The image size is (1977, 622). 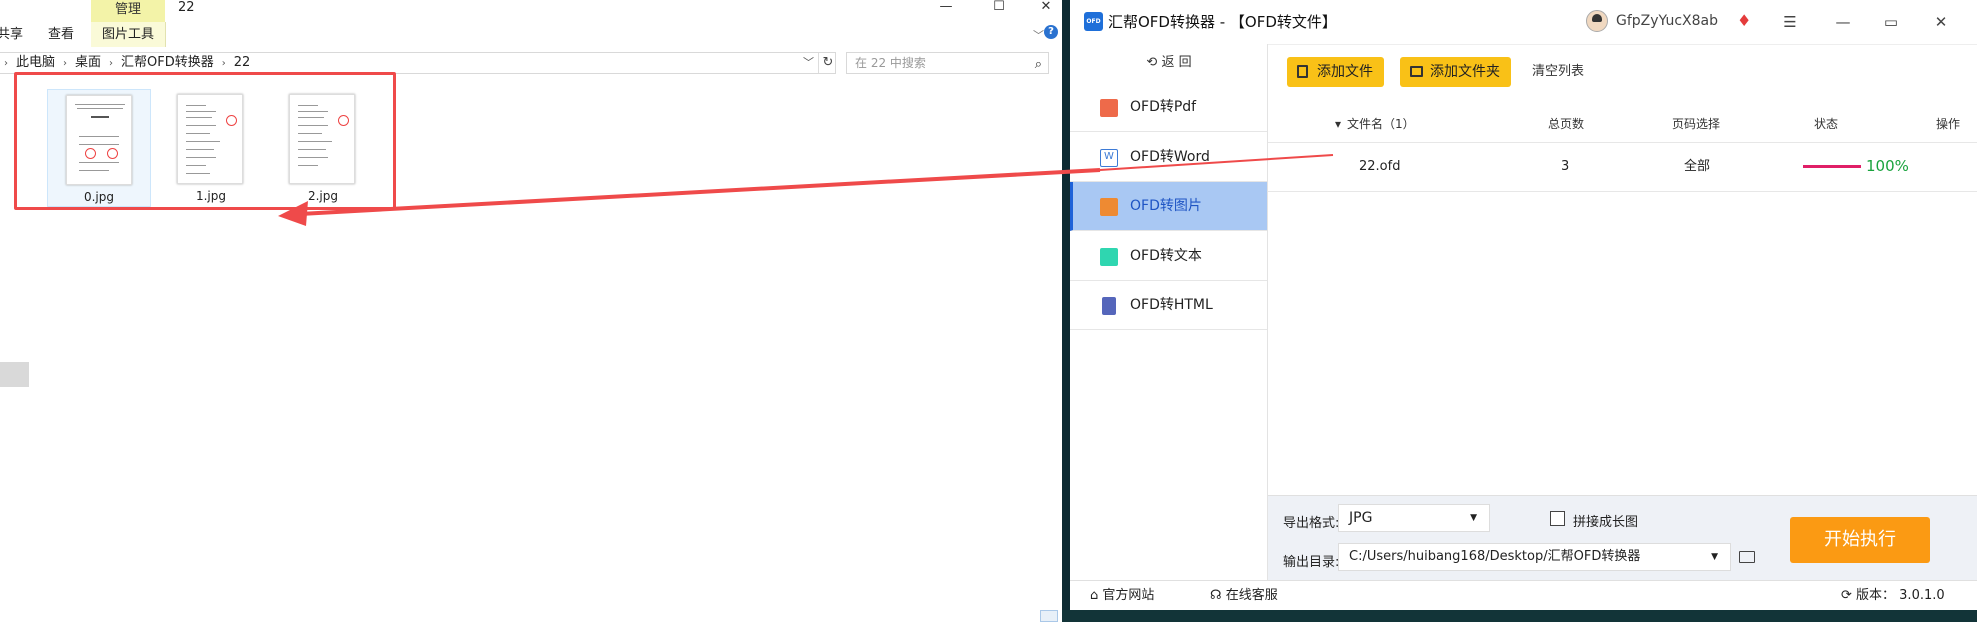 What do you see at coordinates (1891, 22) in the screenshot?
I see `maximize-button: ▭` at bounding box center [1891, 22].